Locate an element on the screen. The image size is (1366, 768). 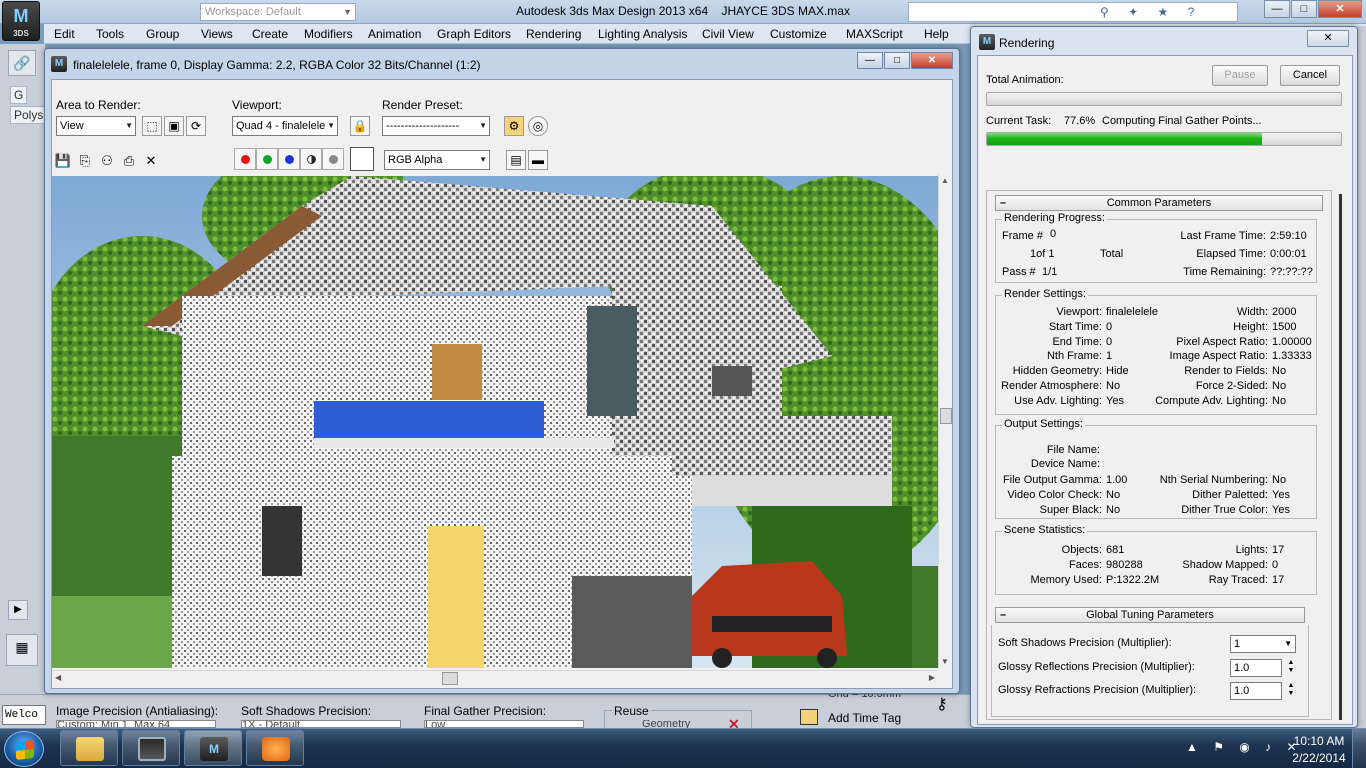
color-swatch is located at coordinates (362, 159).